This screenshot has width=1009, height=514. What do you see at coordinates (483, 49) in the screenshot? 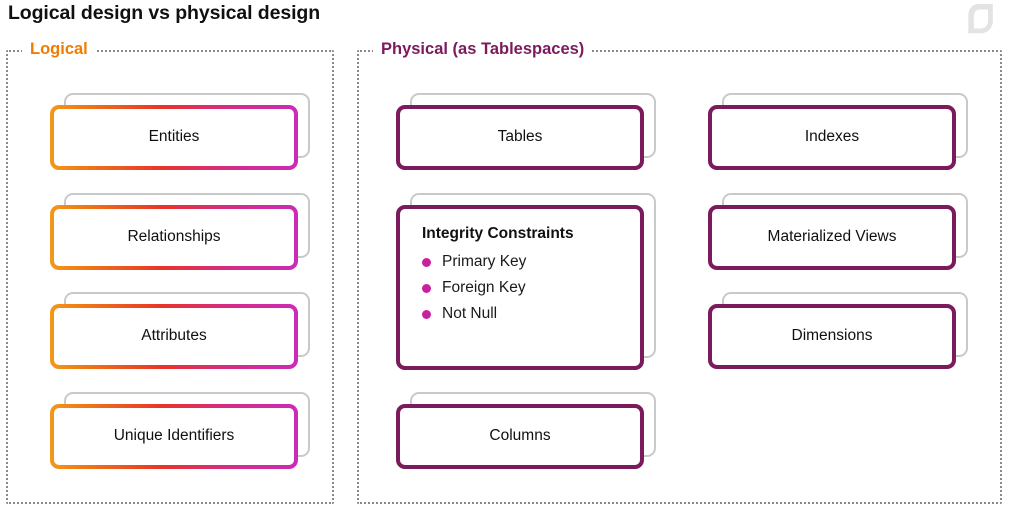
I see `panel-physical-label: Physical (as Tablespaces)` at bounding box center [483, 49].